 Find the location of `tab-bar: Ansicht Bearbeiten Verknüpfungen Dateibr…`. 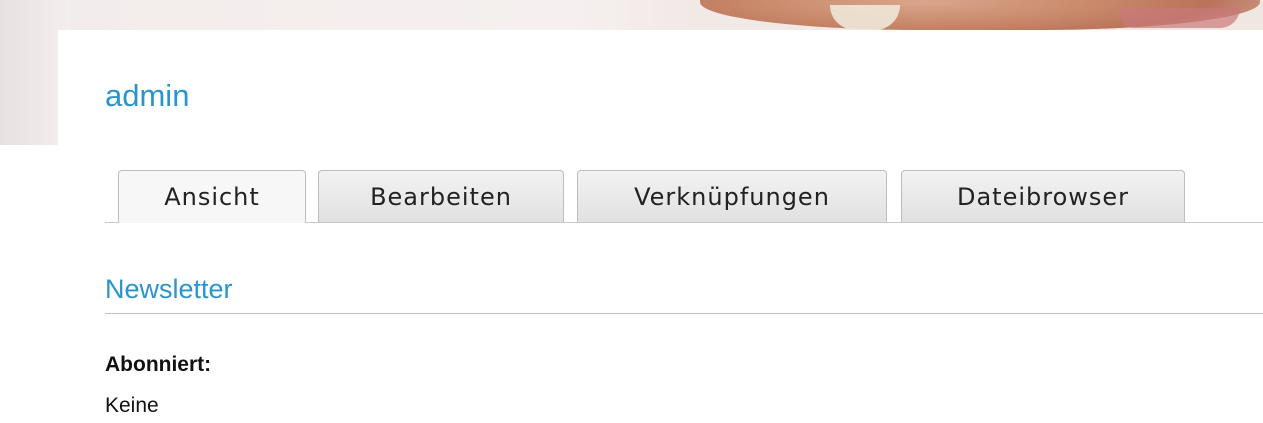

tab-bar: Ansicht Bearbeiten Verknüpfungen Dateibr… is located at coordinates (684, 196).